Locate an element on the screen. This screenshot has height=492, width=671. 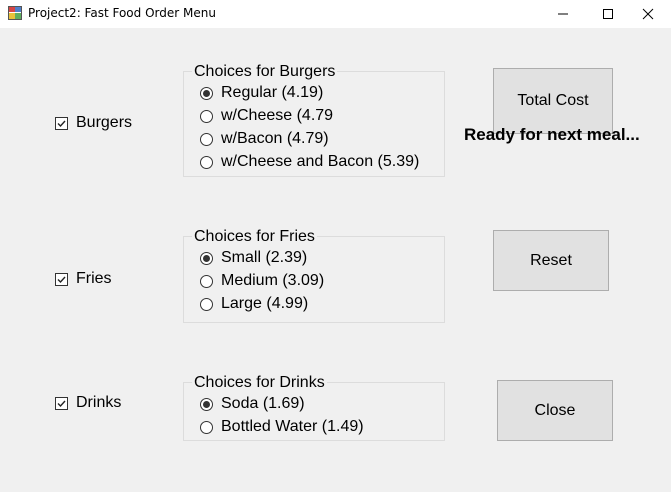
close-window-button is located at coordinates (648, 14).